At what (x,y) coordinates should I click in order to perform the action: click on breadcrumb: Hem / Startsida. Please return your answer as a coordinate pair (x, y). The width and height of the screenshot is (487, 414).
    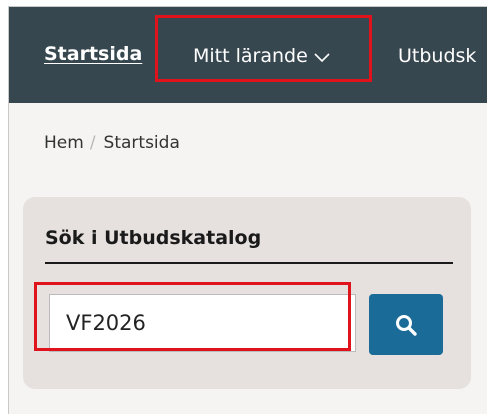
    Looking at the image, I should click on (112, 143).